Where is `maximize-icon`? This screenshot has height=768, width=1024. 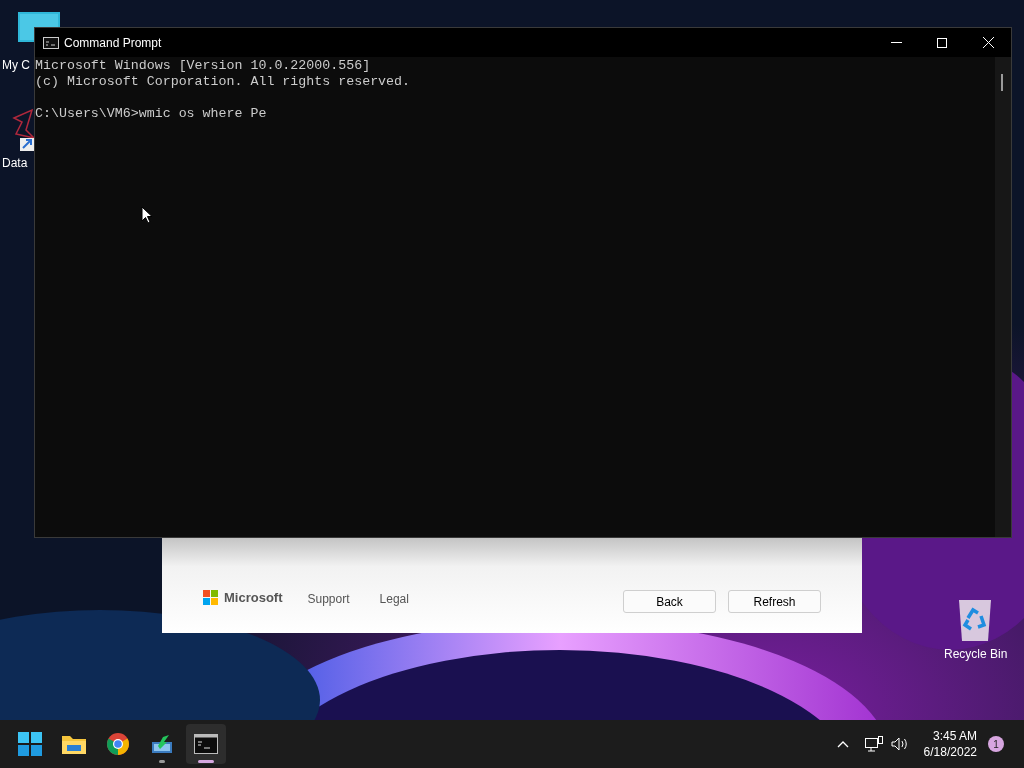 maximize-icon is located at coordinates (942, 42).